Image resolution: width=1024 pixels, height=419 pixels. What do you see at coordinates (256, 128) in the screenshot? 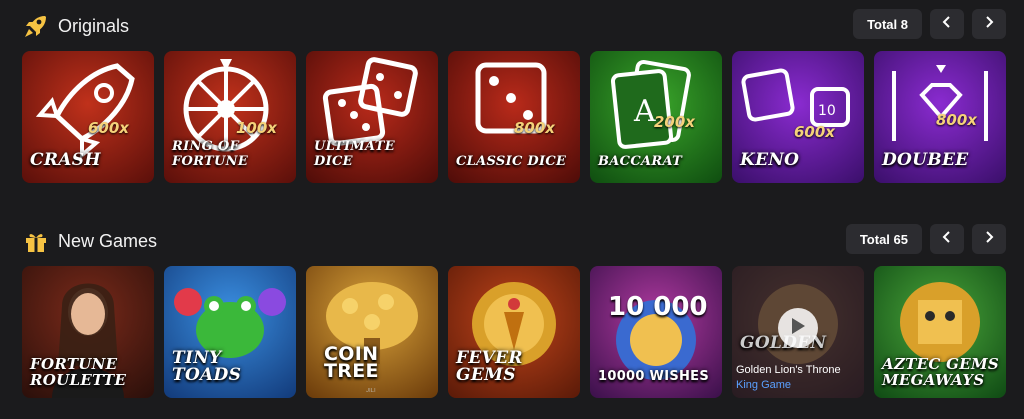
I see `multiplier-label: 100x` at bounding box center [256, 128].